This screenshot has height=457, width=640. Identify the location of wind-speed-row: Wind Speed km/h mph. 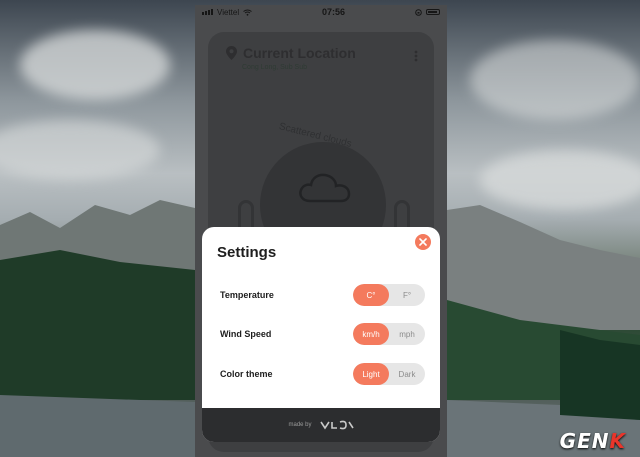
(322, 334).